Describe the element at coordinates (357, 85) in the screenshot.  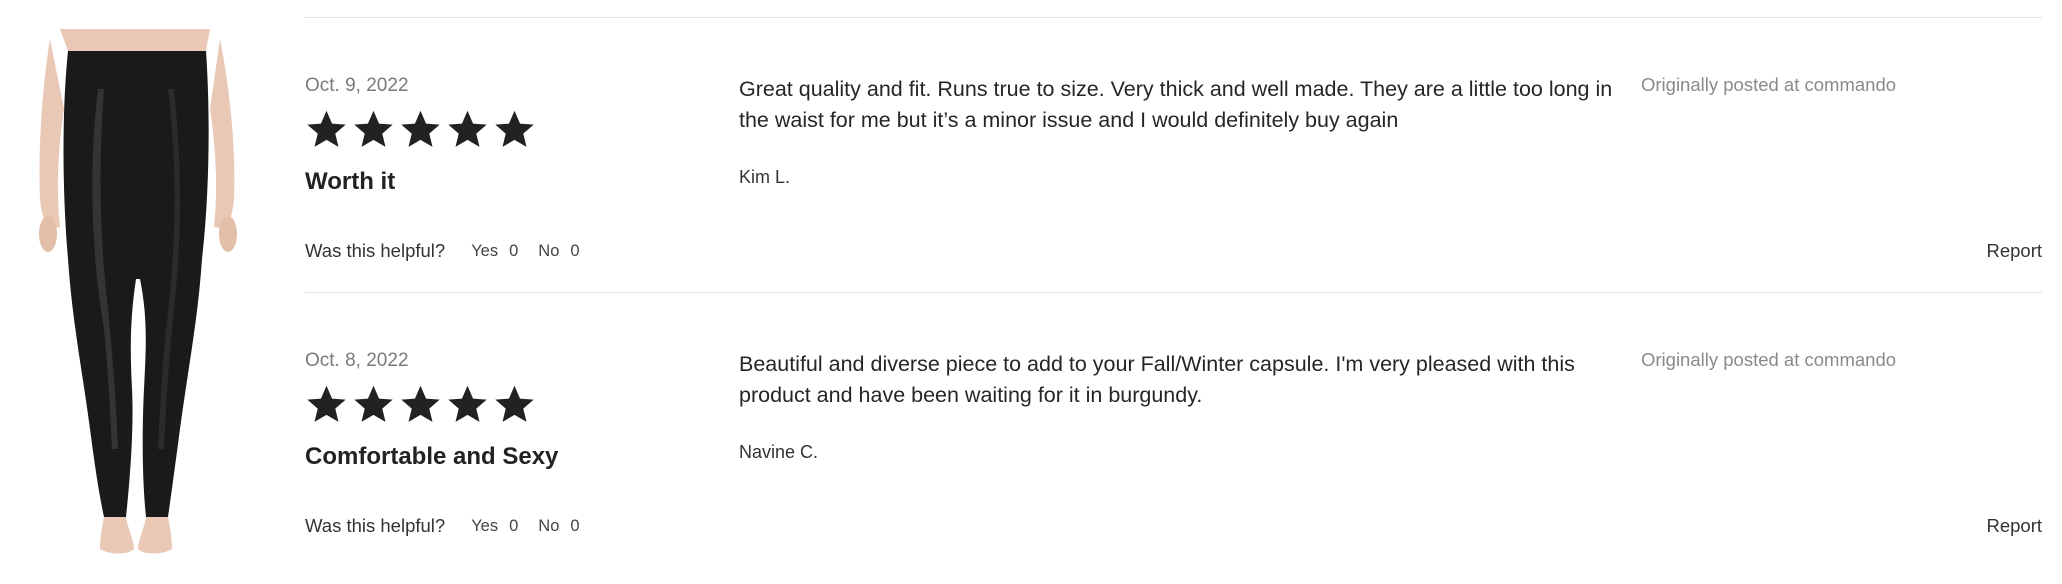
I see `review-date: Oct. 9, 2022` at that location.